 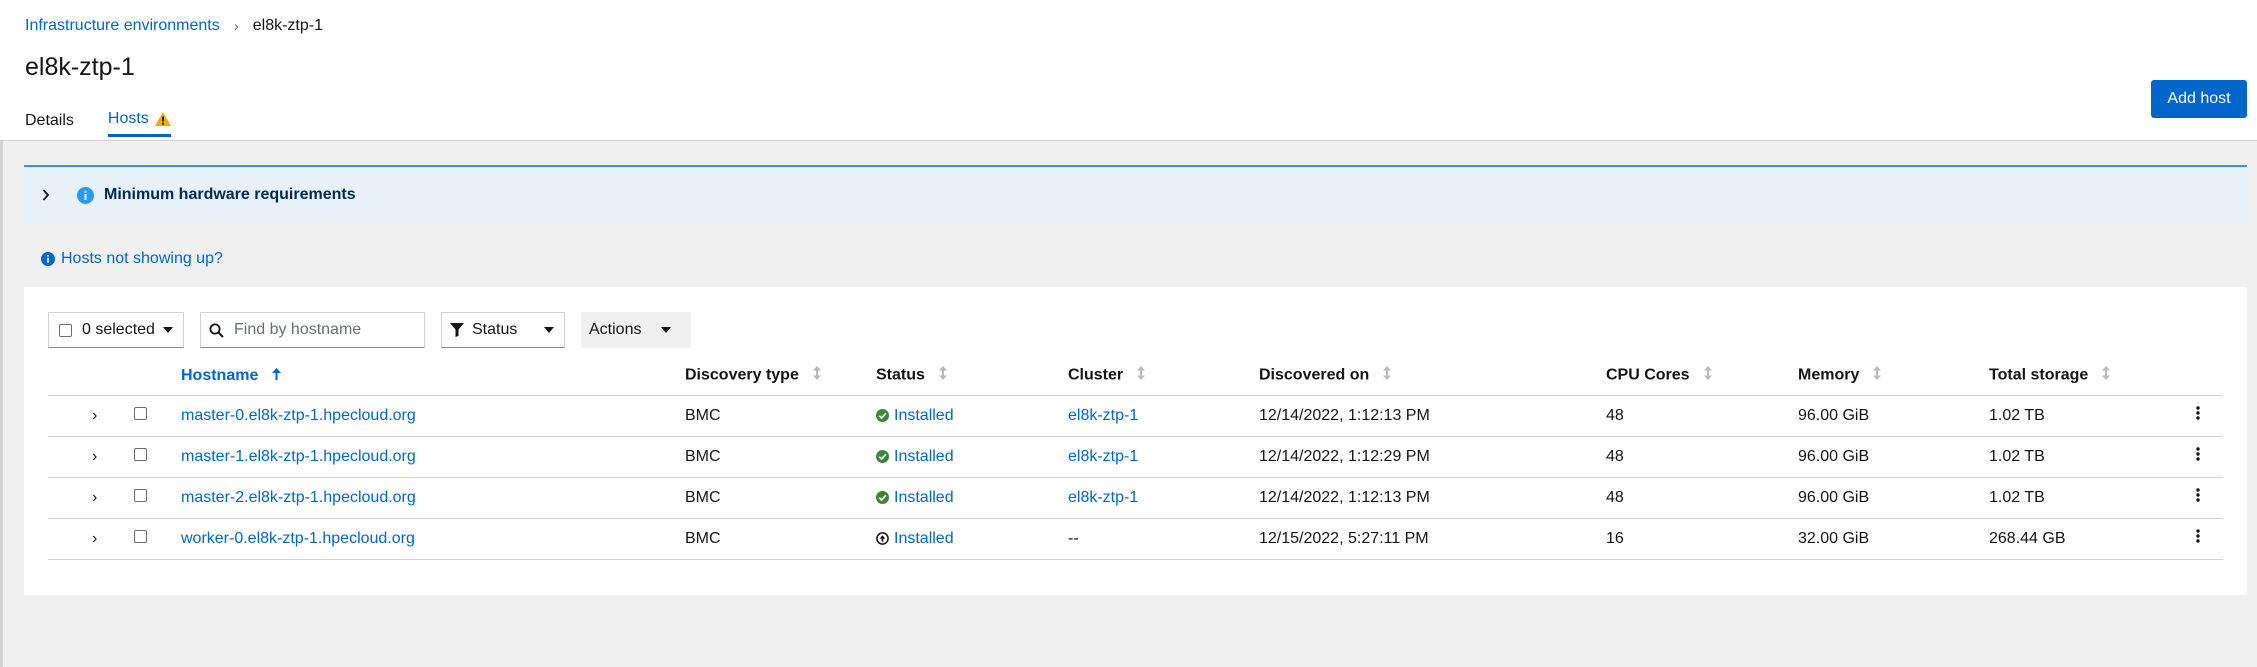 I want to click on breadcrumb-current: el8k-ztp-1, so click(x=287, y=25).